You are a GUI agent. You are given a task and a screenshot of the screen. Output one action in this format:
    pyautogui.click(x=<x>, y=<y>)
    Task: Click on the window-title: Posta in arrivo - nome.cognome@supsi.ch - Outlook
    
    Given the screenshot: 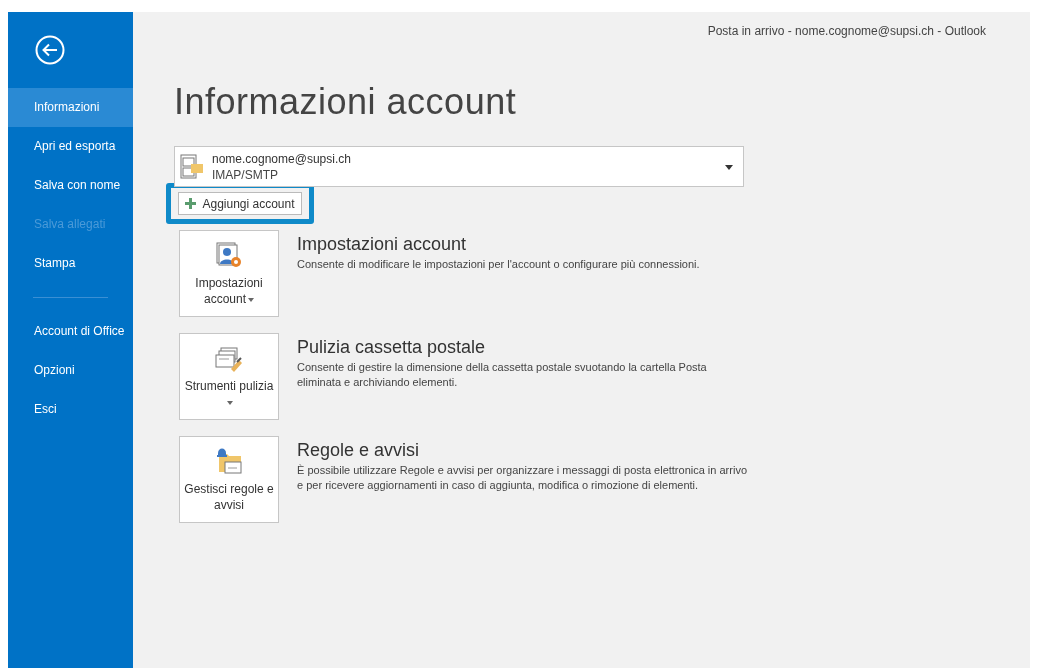 What is the action you would take?
    pyautogui.click(x=846, y=31)
    